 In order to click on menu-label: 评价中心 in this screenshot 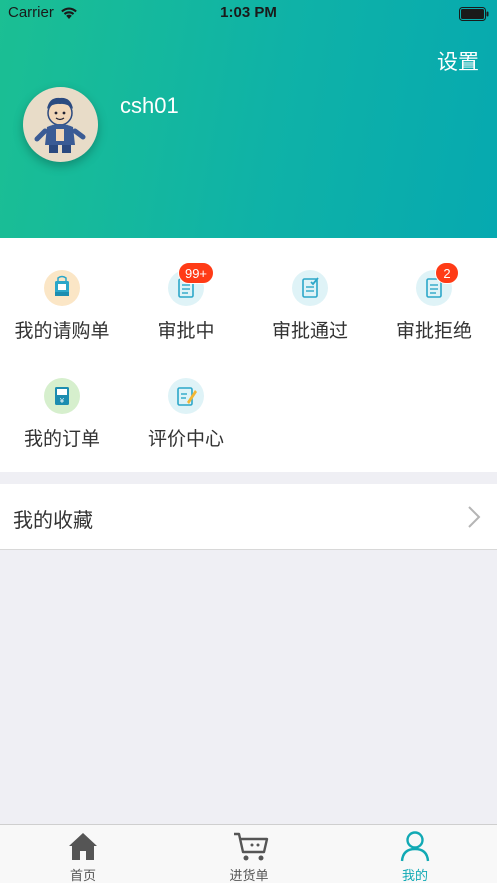, I will do `click(185, 439)`.